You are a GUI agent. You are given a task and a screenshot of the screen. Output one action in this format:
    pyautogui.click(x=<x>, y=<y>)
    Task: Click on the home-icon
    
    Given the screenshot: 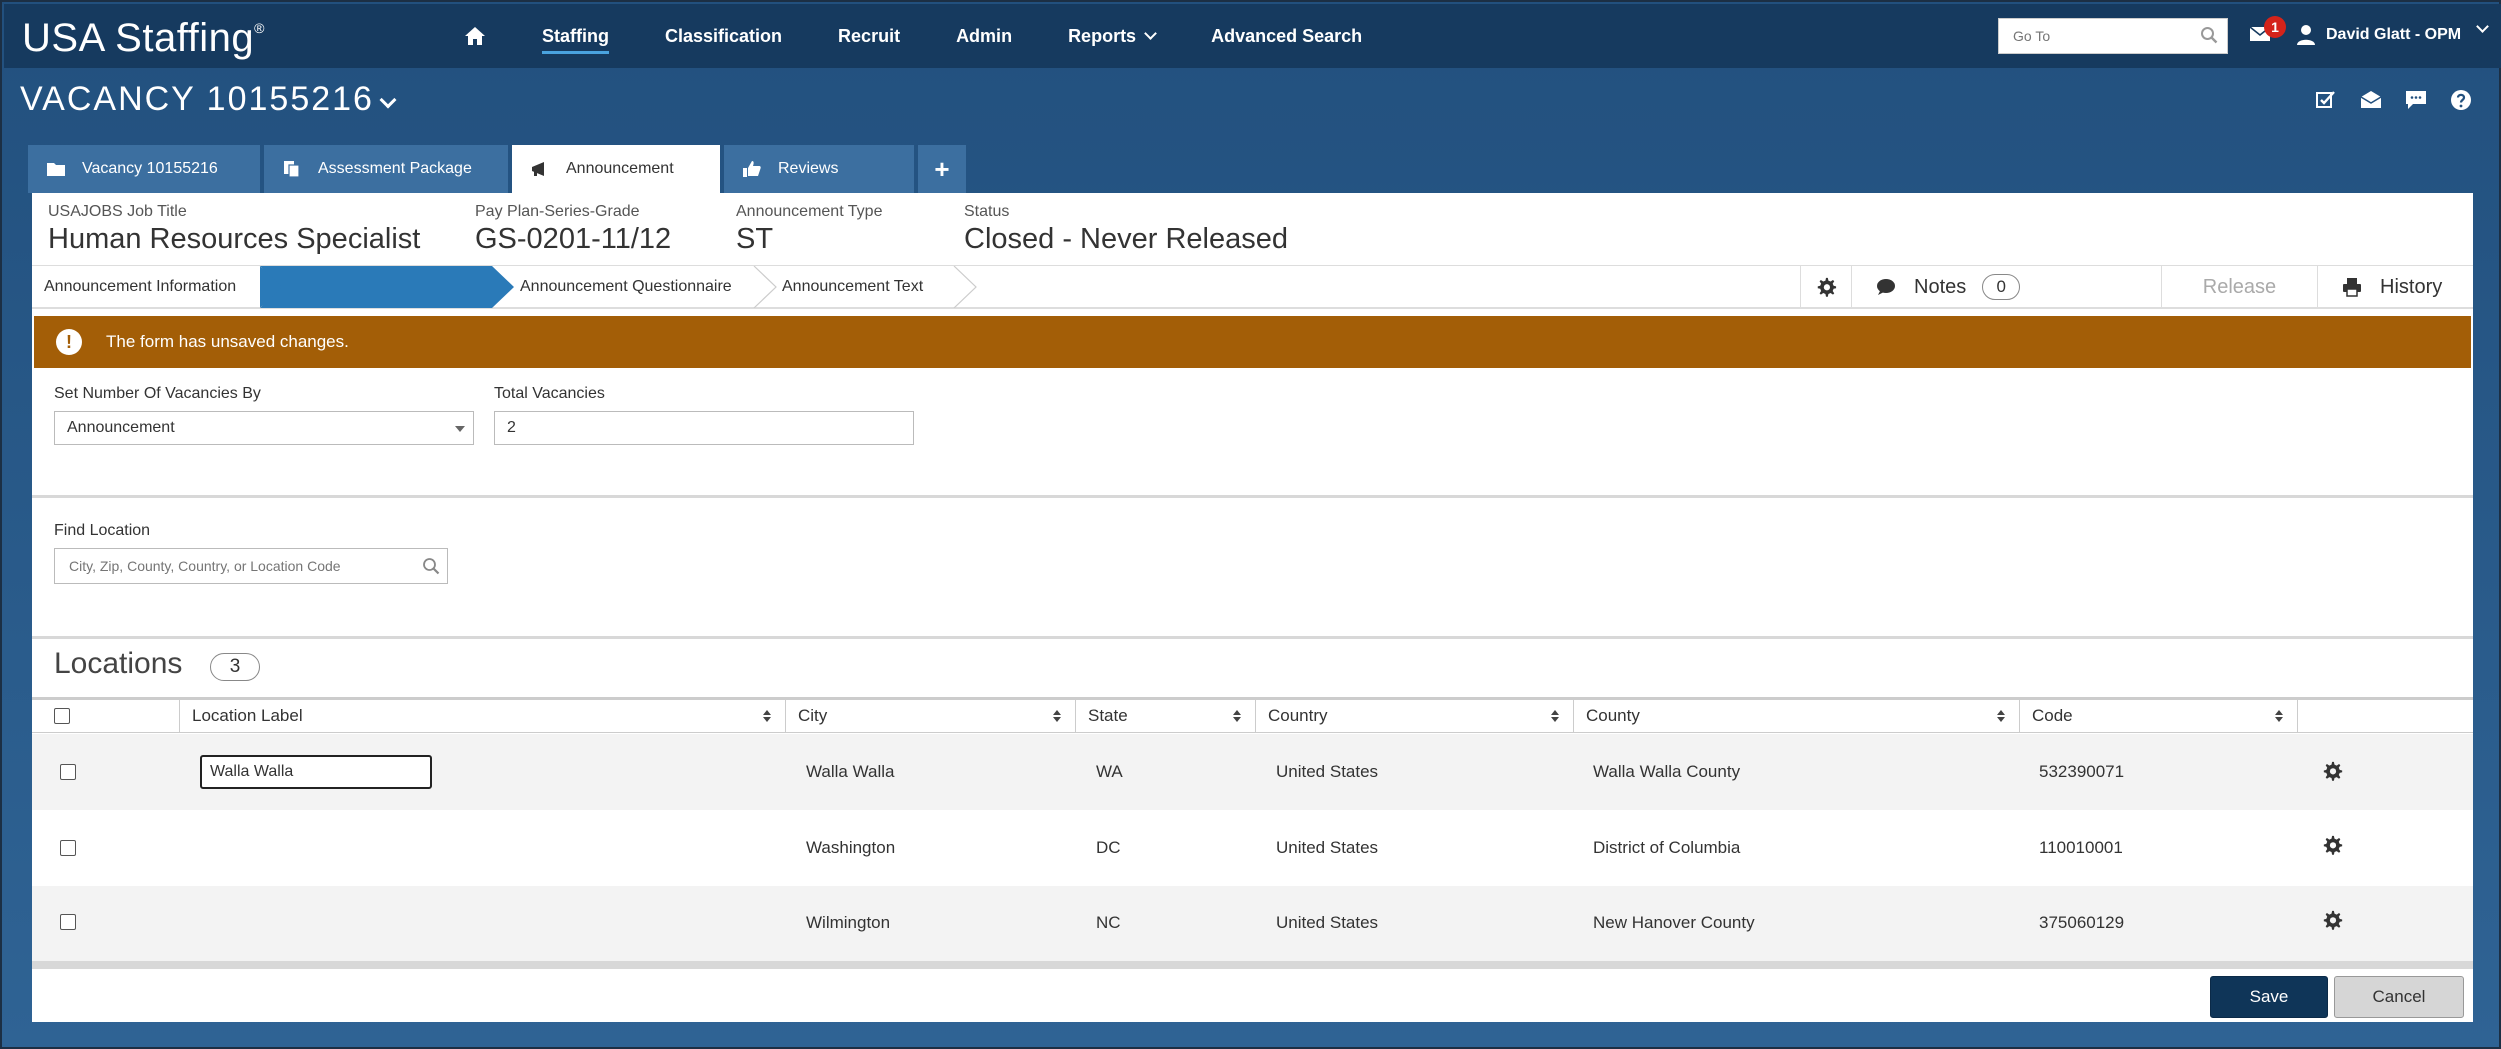 What is the action you would take?
    pyautogui.click(x=475, y=36)
    